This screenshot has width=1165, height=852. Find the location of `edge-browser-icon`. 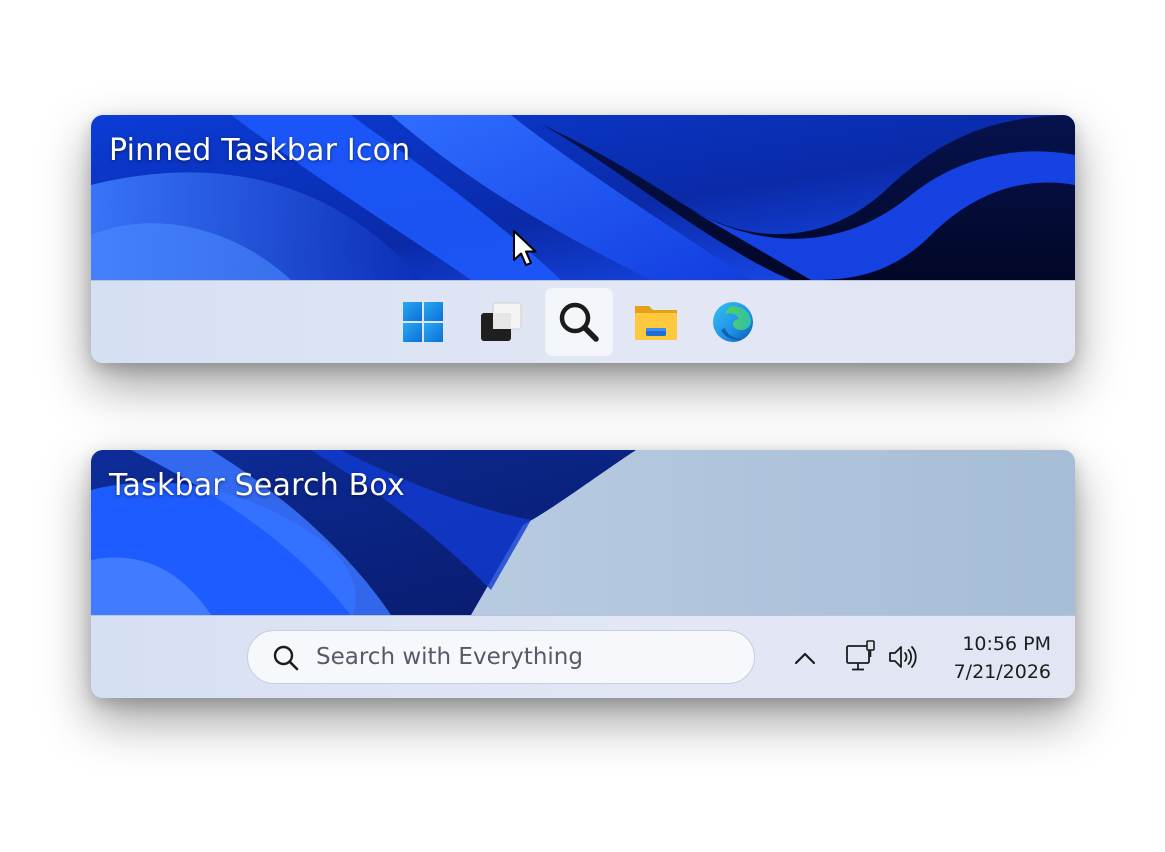

edge-browser-icon is located at coordinates (733, 322).